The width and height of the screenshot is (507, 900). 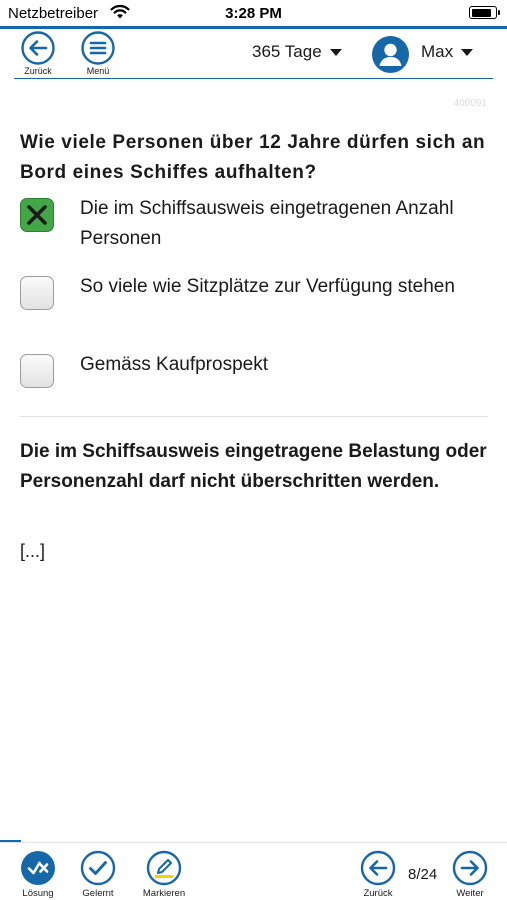 I want to click on menu-button: Menü, so click(x=98, y=53).